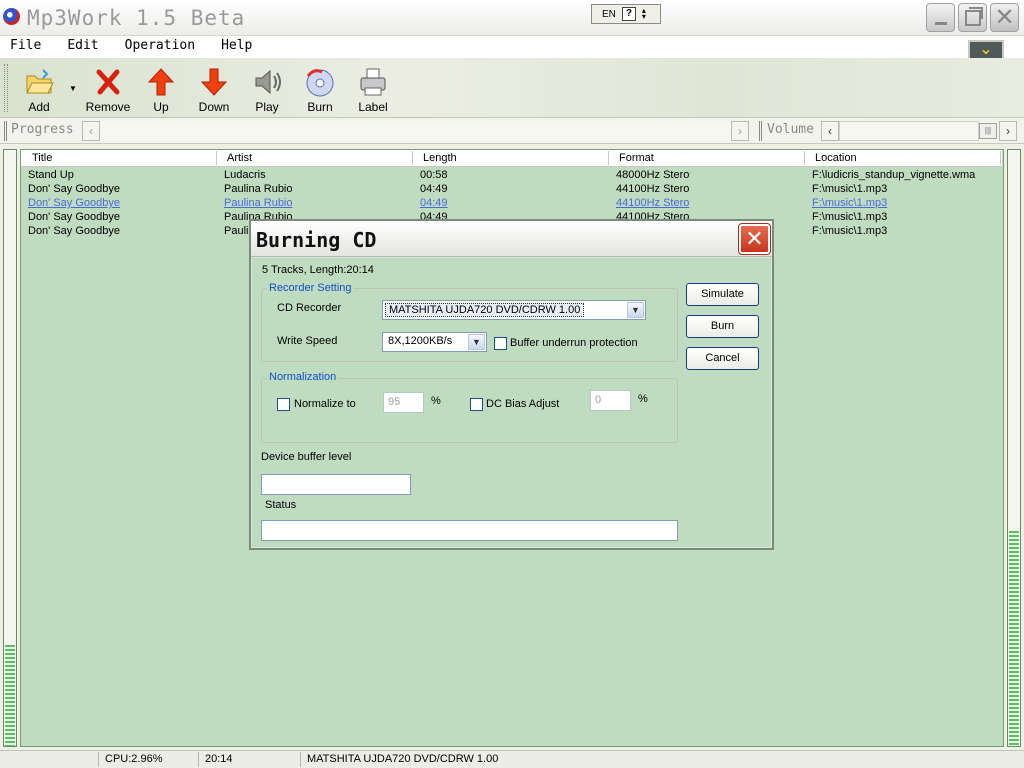  What do you see at coordinates (73, 88) in the screenshot?
I see `add-dropdown-icon: ▼` at bounding box center [73, 88].